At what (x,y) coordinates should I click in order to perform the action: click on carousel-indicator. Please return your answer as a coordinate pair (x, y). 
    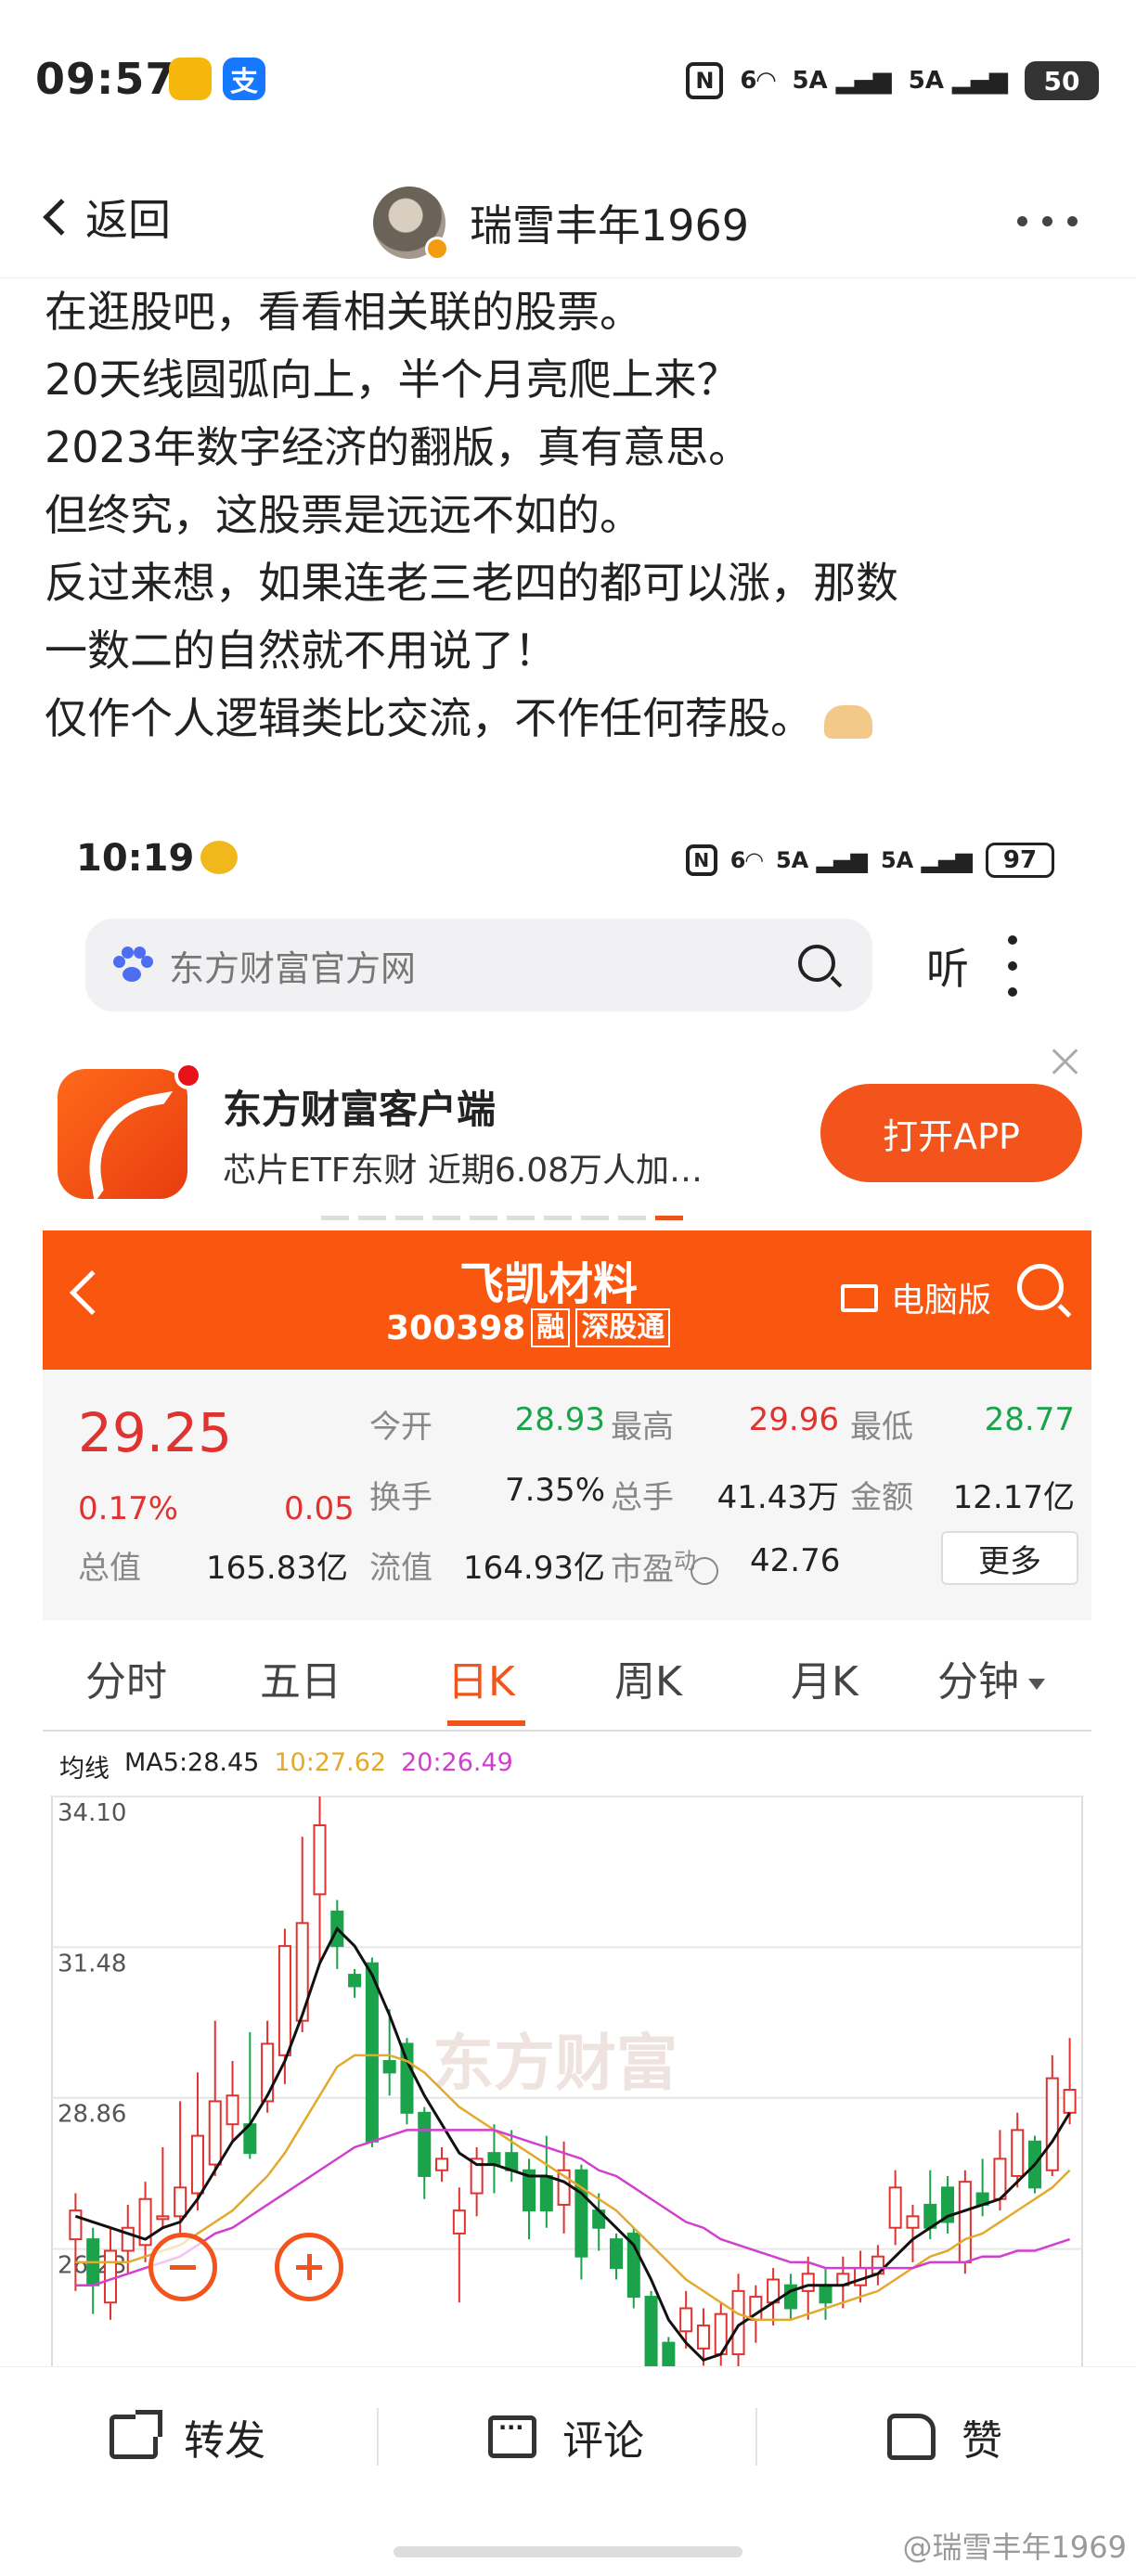
    Looking at the image, I should click on (502, 1218).